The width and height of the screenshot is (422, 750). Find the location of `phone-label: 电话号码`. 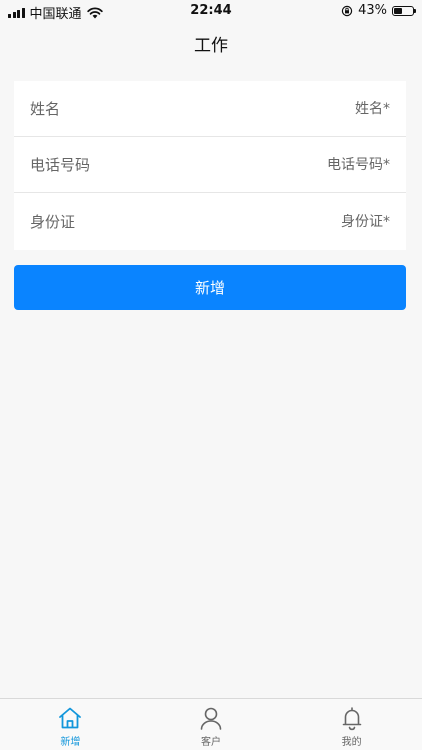

phone-label: 电话号码 is located at coordinates (60, 165).